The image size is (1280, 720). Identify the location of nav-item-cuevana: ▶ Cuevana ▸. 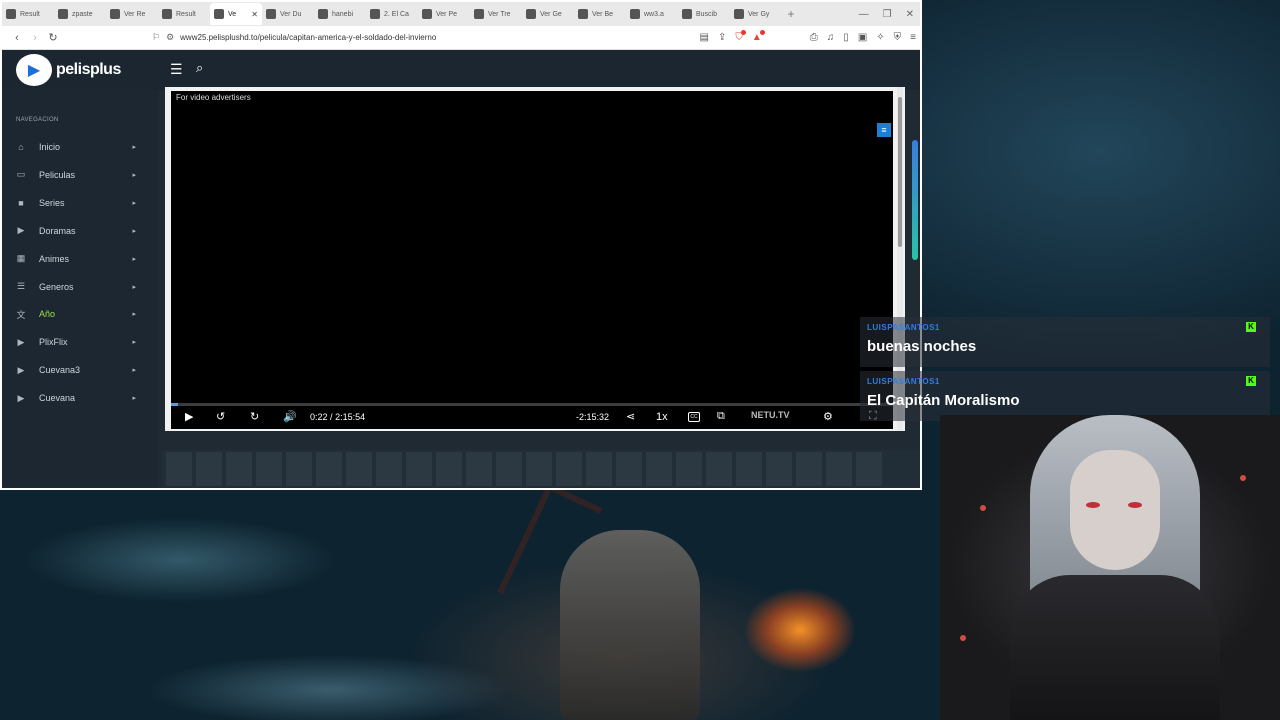
(80, 398).